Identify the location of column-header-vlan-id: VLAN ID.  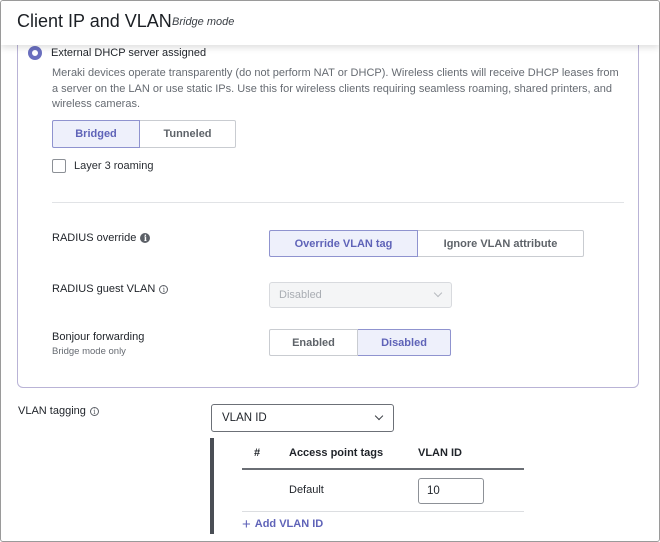
(440, 453).